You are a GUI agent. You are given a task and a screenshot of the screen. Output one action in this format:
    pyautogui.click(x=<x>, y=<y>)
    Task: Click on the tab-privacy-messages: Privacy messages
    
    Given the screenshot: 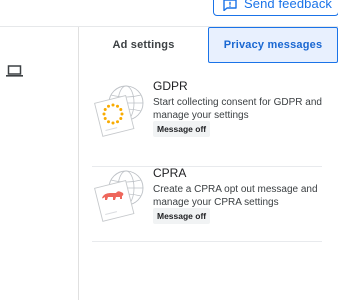 What is the action you would take?
    pyautogui.click(x=273, y=45)
    